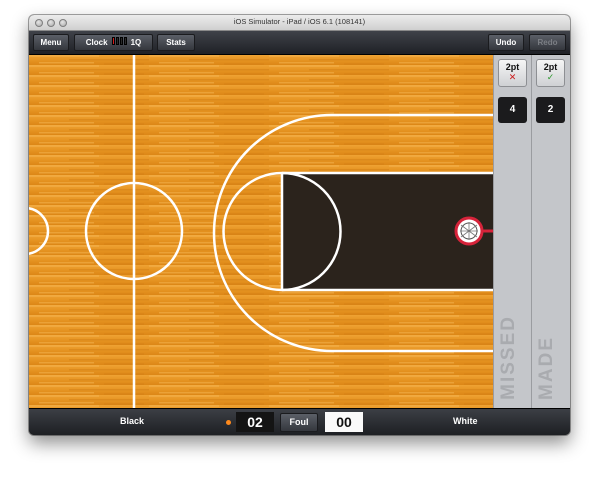 The image size is (600, 477). What do you see at coordinates (547, 42) in the screenshot?
I see `redo-button: Redo` at bounding box center [547, 42].